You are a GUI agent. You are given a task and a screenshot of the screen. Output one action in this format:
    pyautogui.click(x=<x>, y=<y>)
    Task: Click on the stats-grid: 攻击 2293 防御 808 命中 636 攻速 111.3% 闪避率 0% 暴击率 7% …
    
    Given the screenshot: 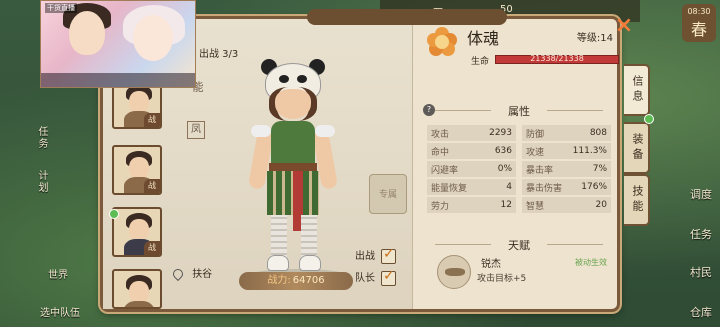 What is the action you would take?
    pyautogui.click(x=522, y=170)
    